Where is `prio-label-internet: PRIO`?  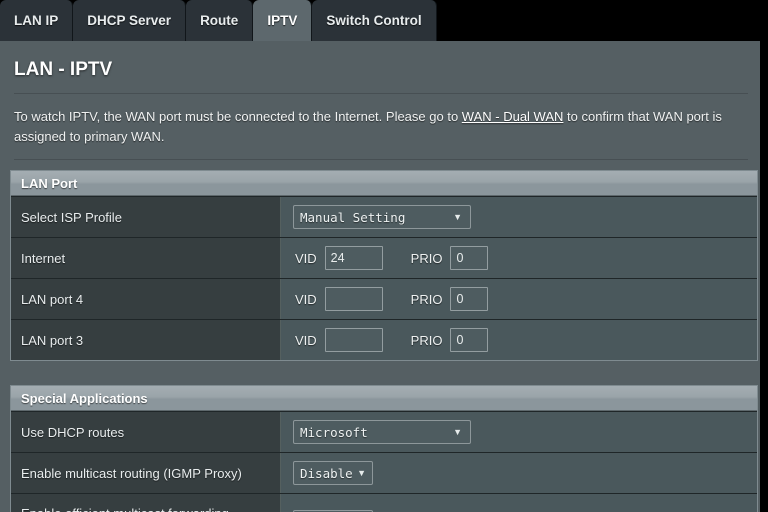
prio-label-internet: PRIO is located at coordinates (426, 258).